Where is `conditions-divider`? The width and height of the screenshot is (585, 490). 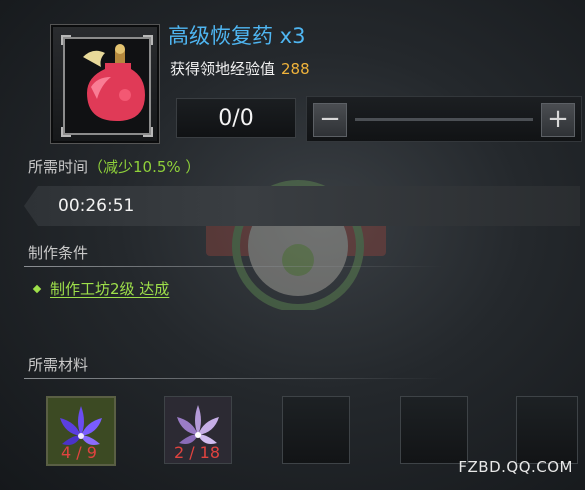
conditions-divider is located at coordinates (234, 266).